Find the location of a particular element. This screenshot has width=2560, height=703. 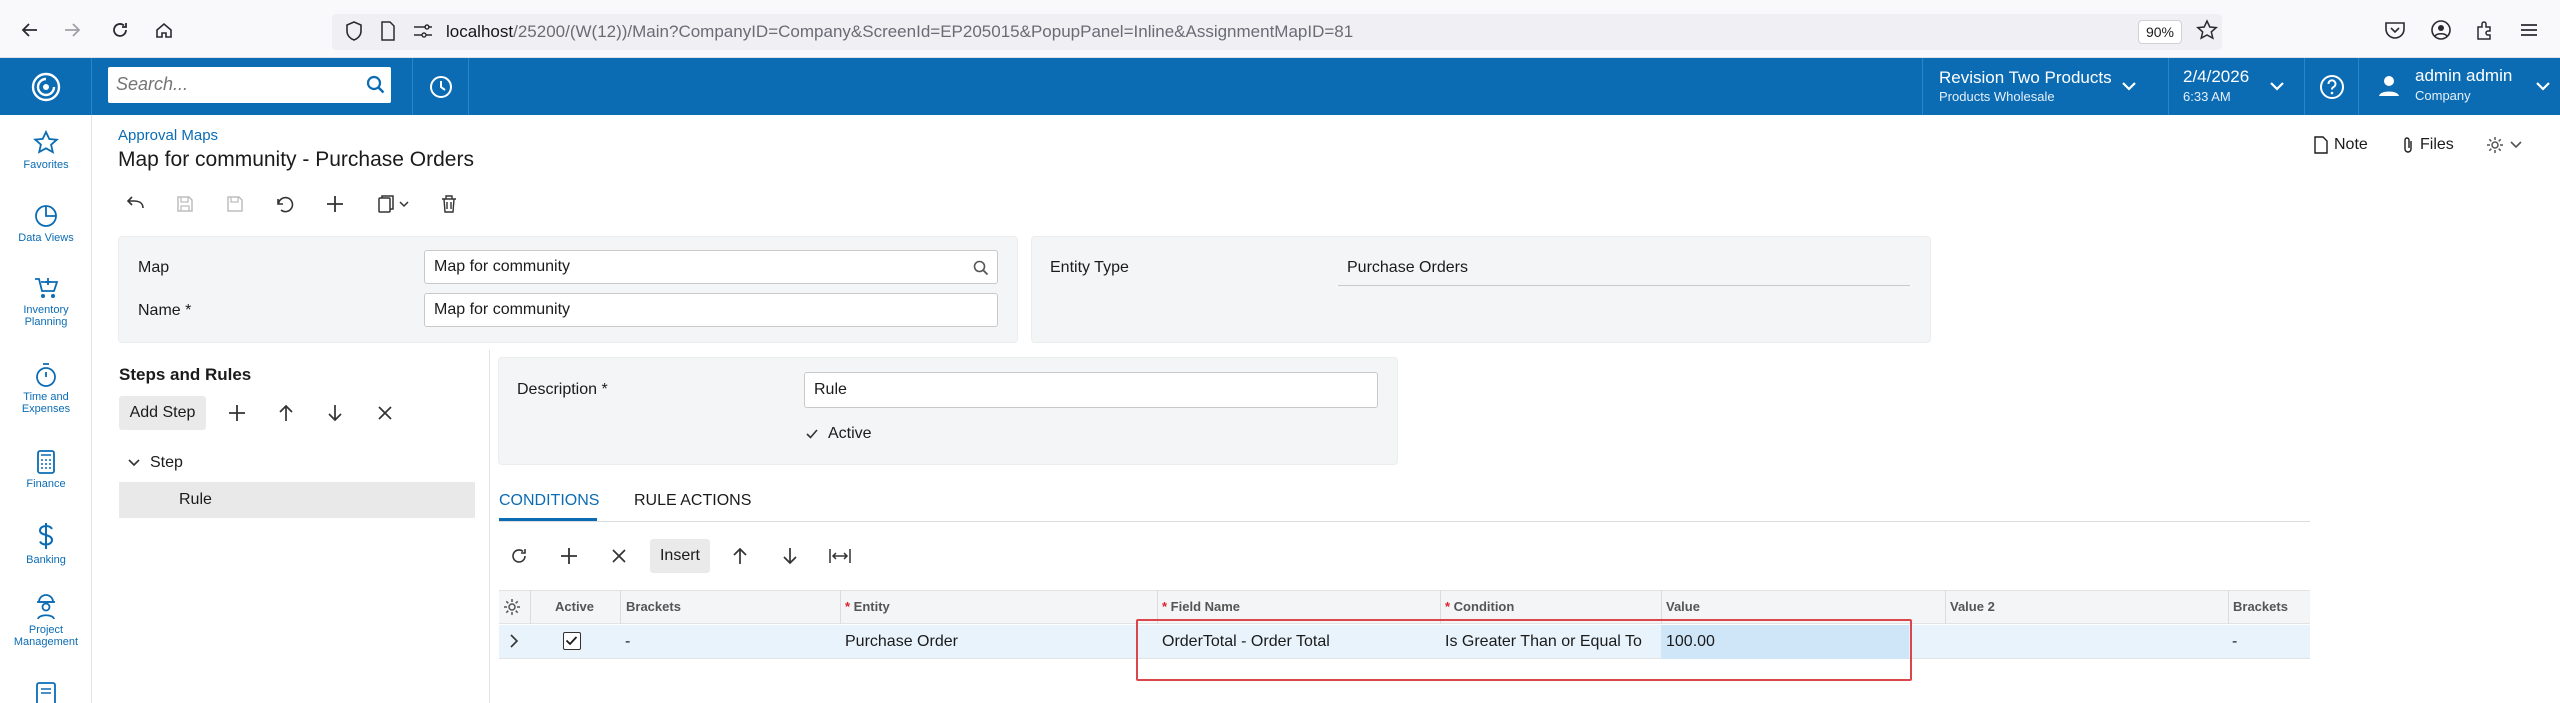

zoom-level-badge: 90% is located at coordinates (2160, 32).